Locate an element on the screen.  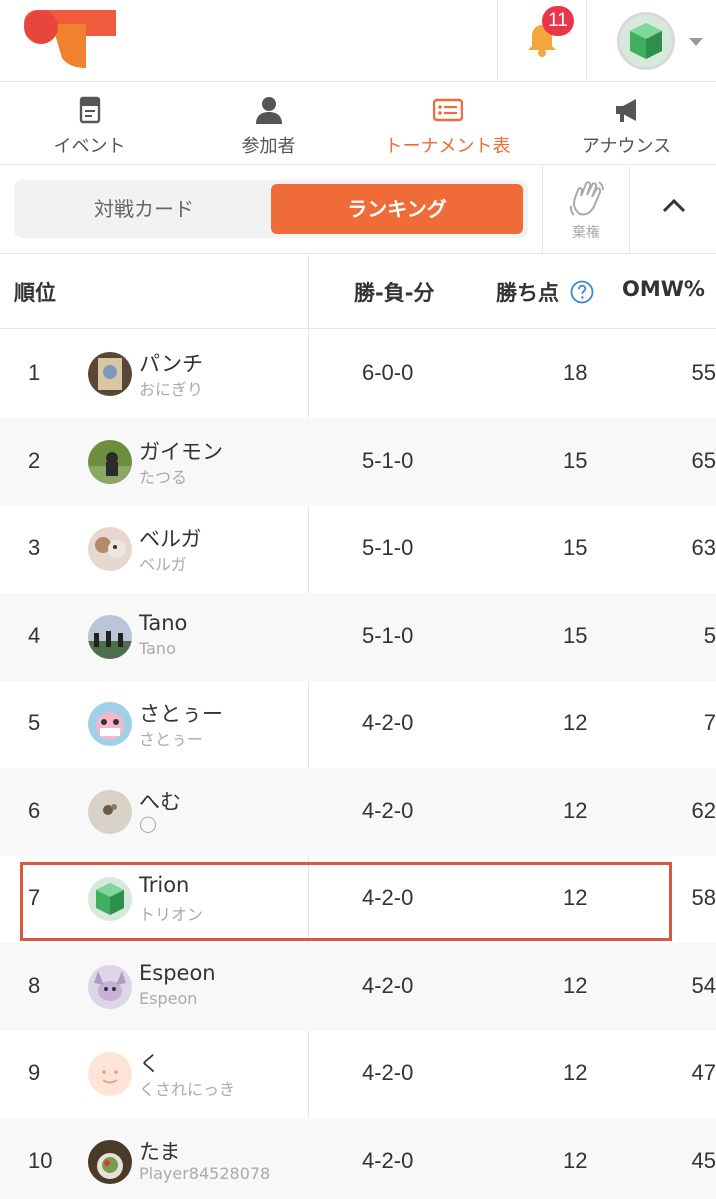
rank-value: 2 is located at coordinates (34, 460).